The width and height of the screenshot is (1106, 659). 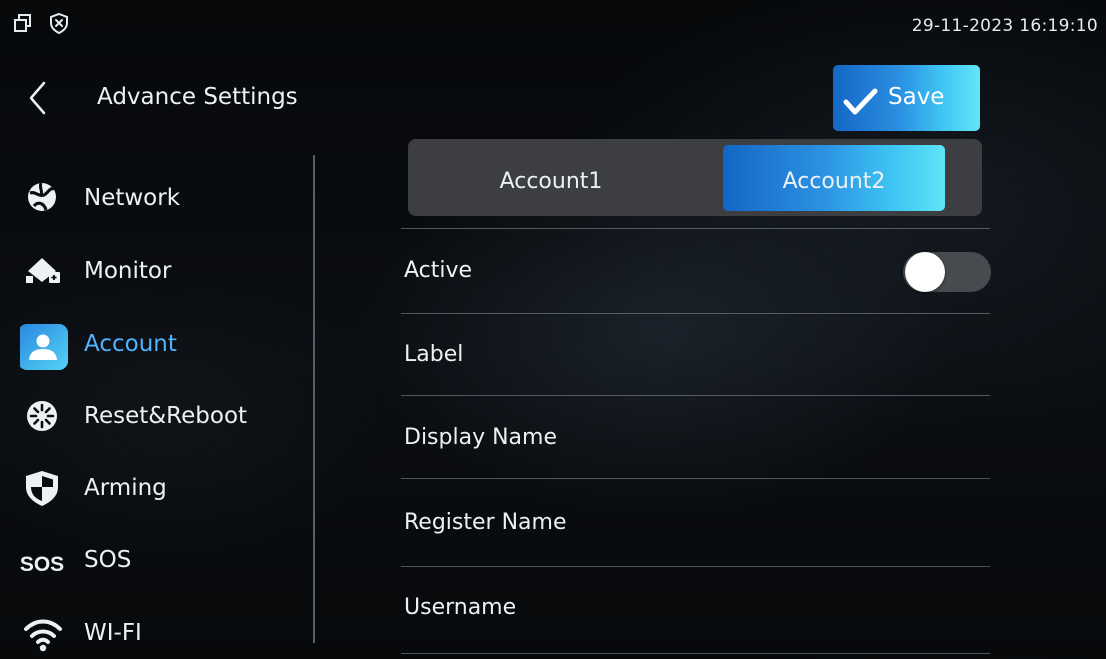 What do you see at coordinates (132, 198) in the screenshot?
I see `sidebar-item-label: Network` at bounding box center [132, 198].